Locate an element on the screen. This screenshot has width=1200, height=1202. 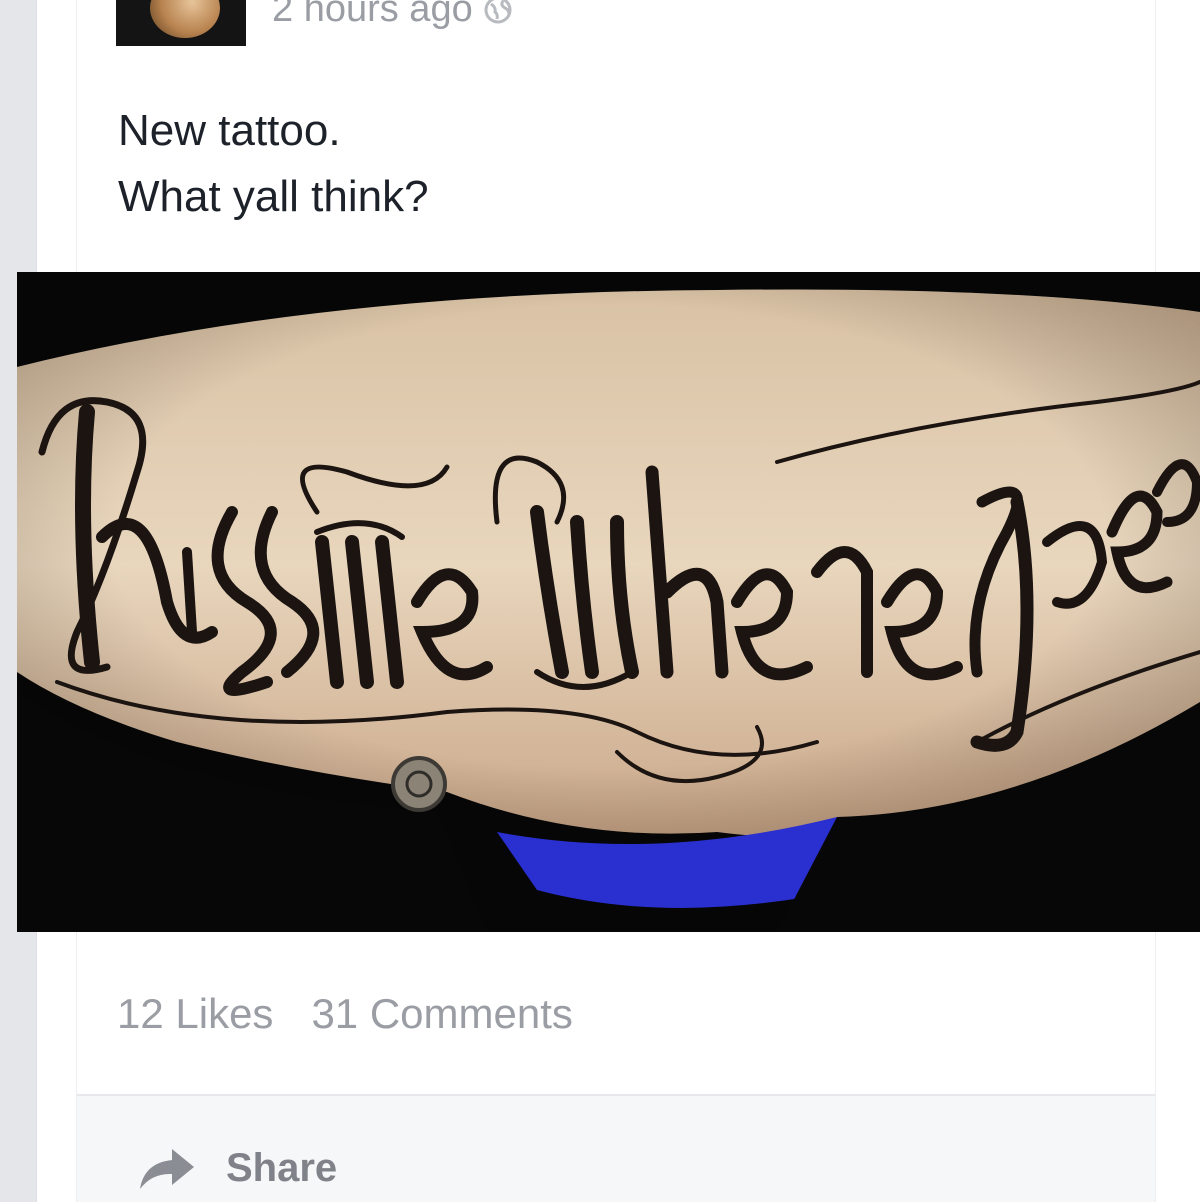
post-message: New tattoo. What yall think? is located at coordinates (273, 164).